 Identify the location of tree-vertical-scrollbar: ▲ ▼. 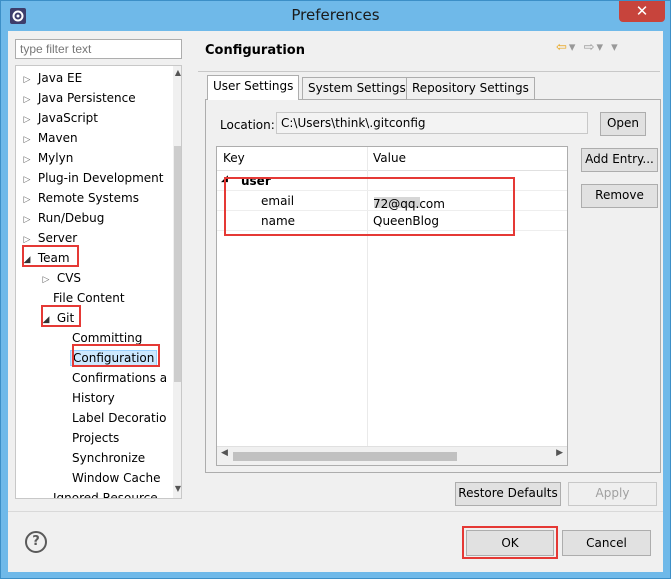
(177, 282).